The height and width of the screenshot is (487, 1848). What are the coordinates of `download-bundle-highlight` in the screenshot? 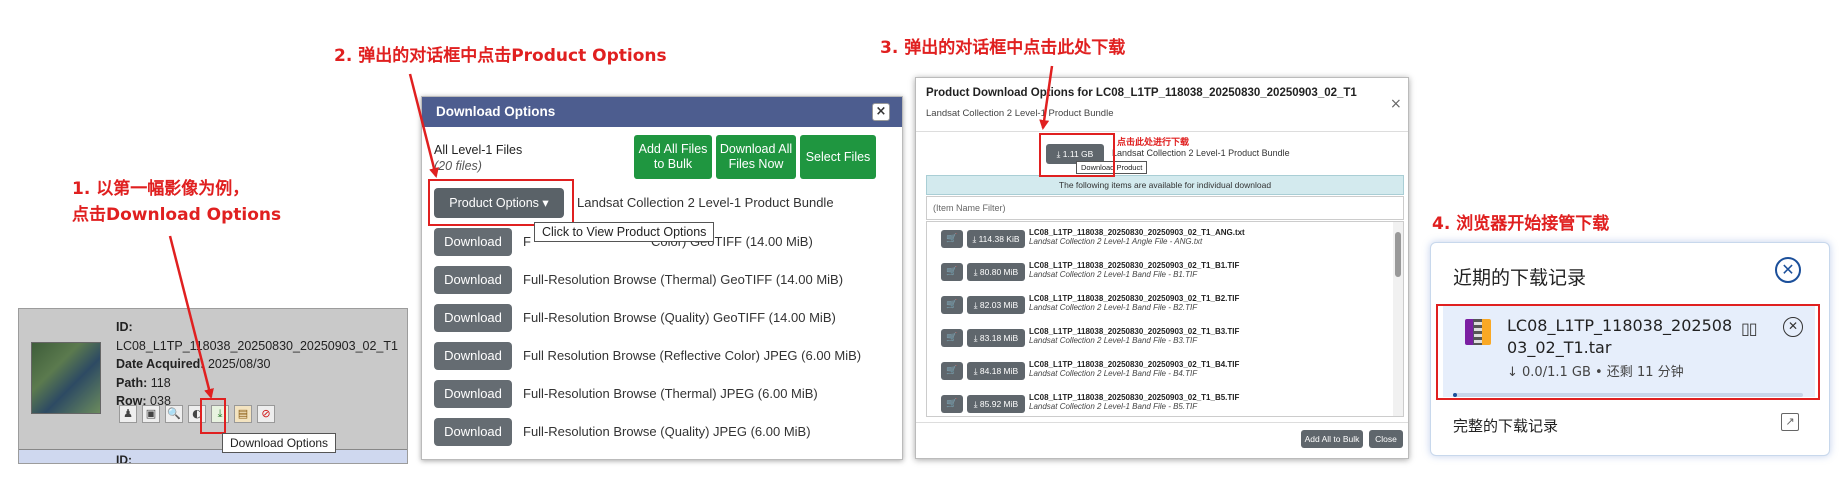 It's located at (1077, 155).